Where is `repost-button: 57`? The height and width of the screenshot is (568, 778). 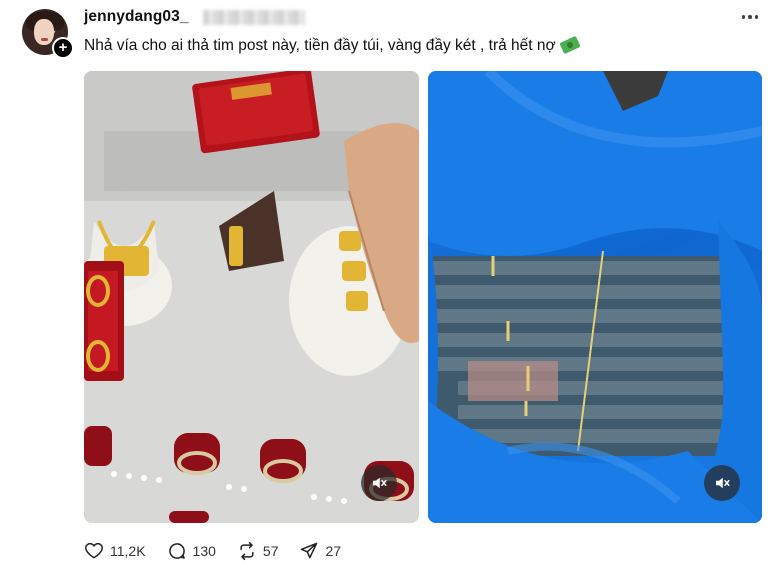 repost-button: 57 is located at coordinates (258, 551).